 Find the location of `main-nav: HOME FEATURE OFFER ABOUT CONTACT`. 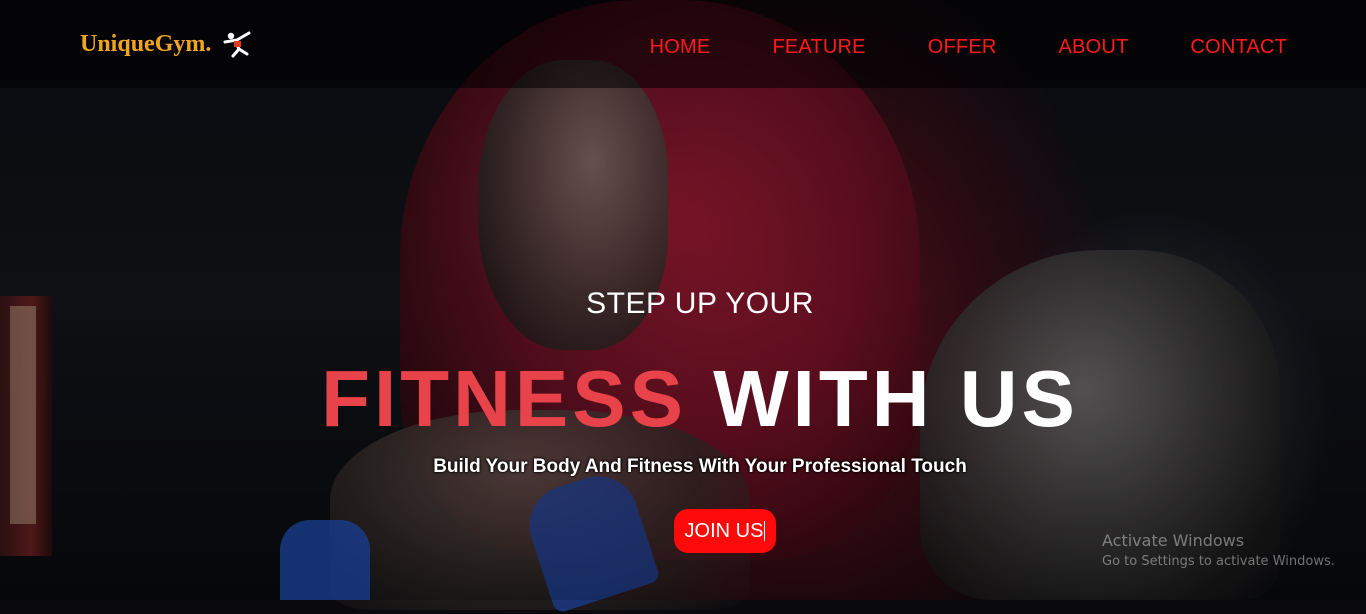

main-nav: HOME FEATURE OFFER ABOUT CONTACT is located at coordinates (968, 47).